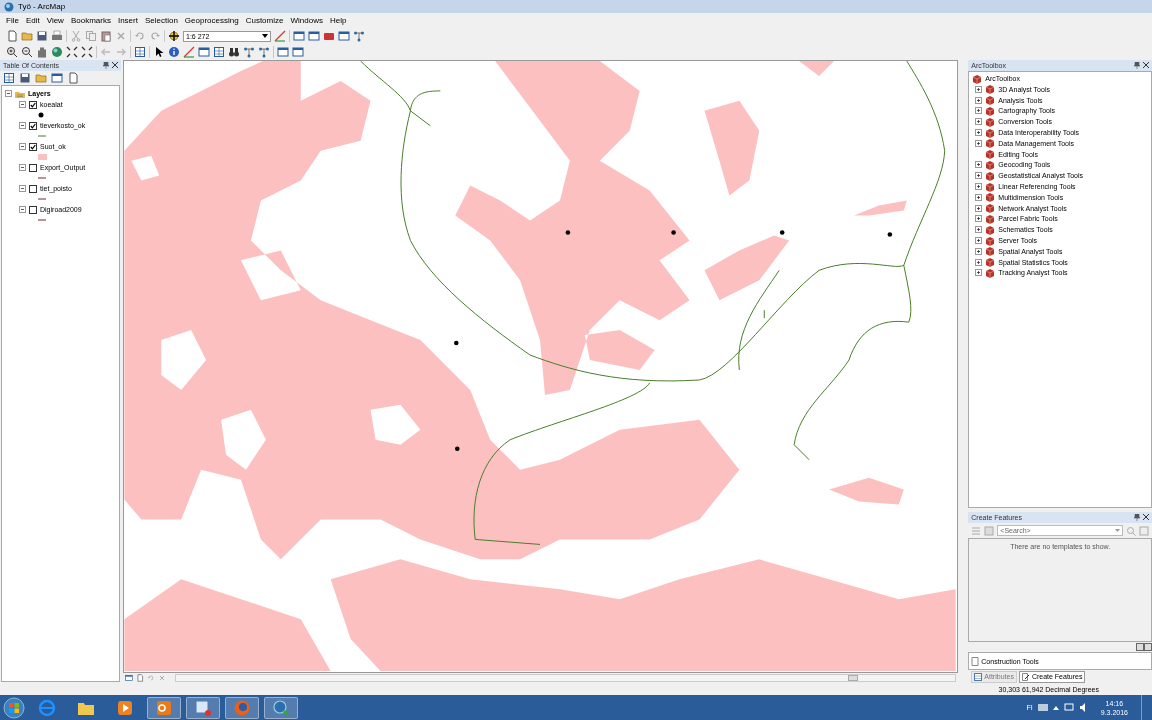  I want to click on fixed-zoom-in-icon, so click(72, 52).